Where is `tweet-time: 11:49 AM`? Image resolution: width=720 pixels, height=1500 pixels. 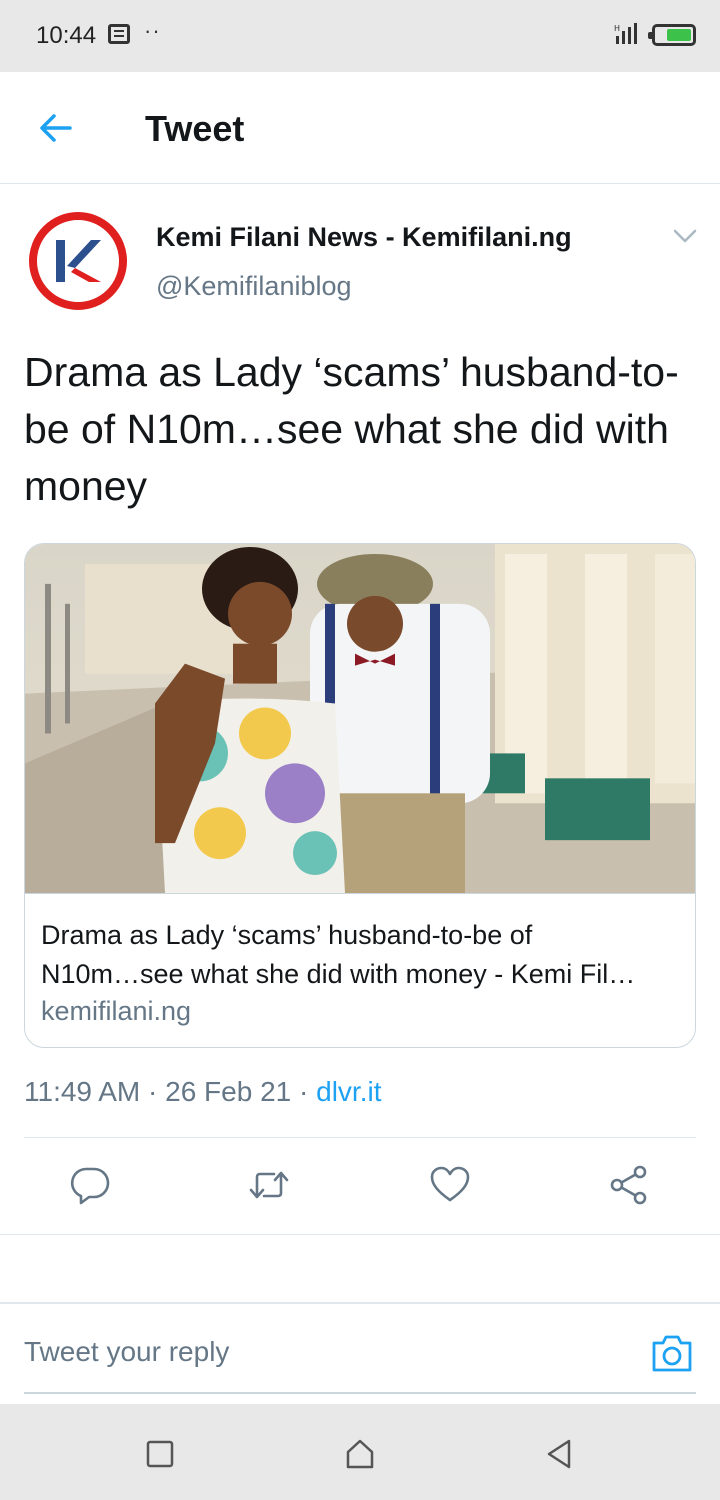 tweet-time: 11:49 AM is located at coordinates (82, 1091).